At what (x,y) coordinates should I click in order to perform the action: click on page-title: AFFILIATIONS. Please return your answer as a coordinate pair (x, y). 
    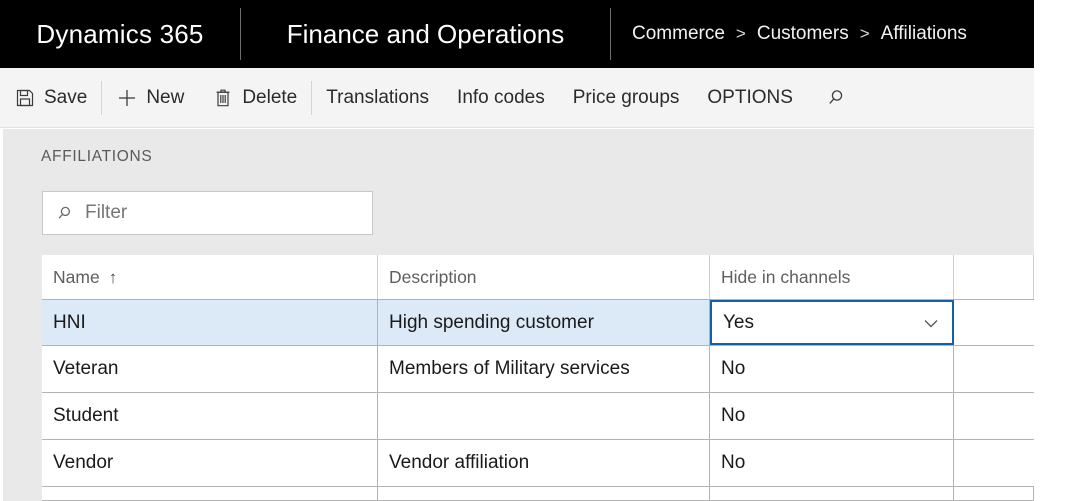
    Looking at the image, I should click on (97, 156).